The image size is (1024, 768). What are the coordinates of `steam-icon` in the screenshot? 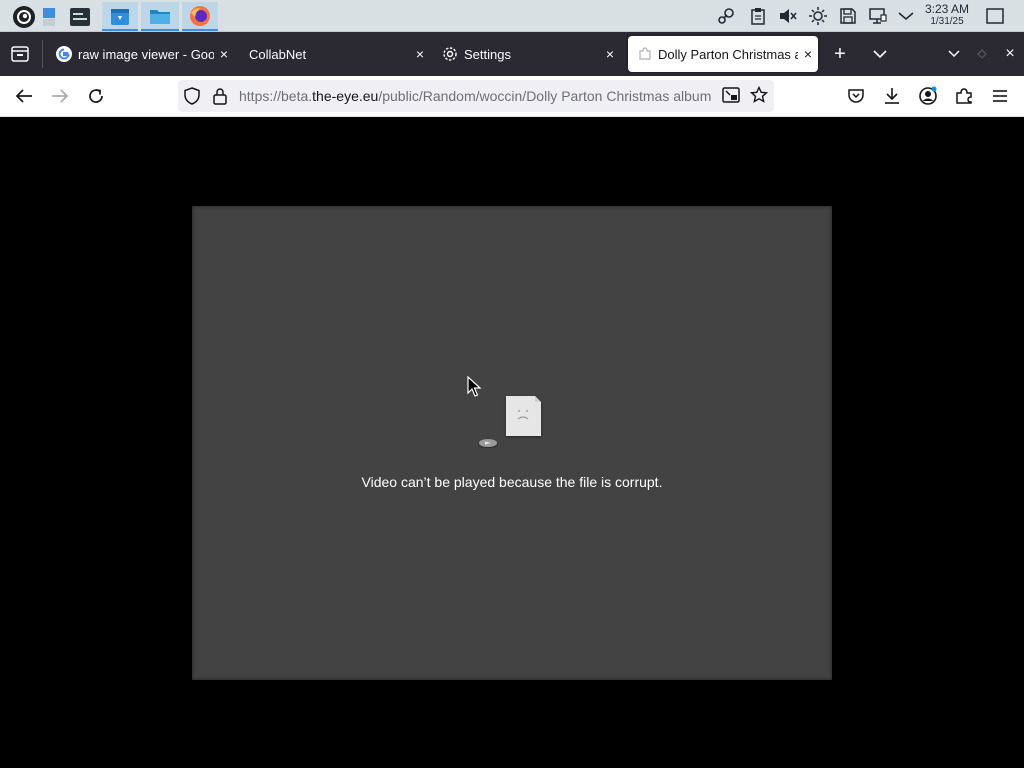 It's located at (726, 16).